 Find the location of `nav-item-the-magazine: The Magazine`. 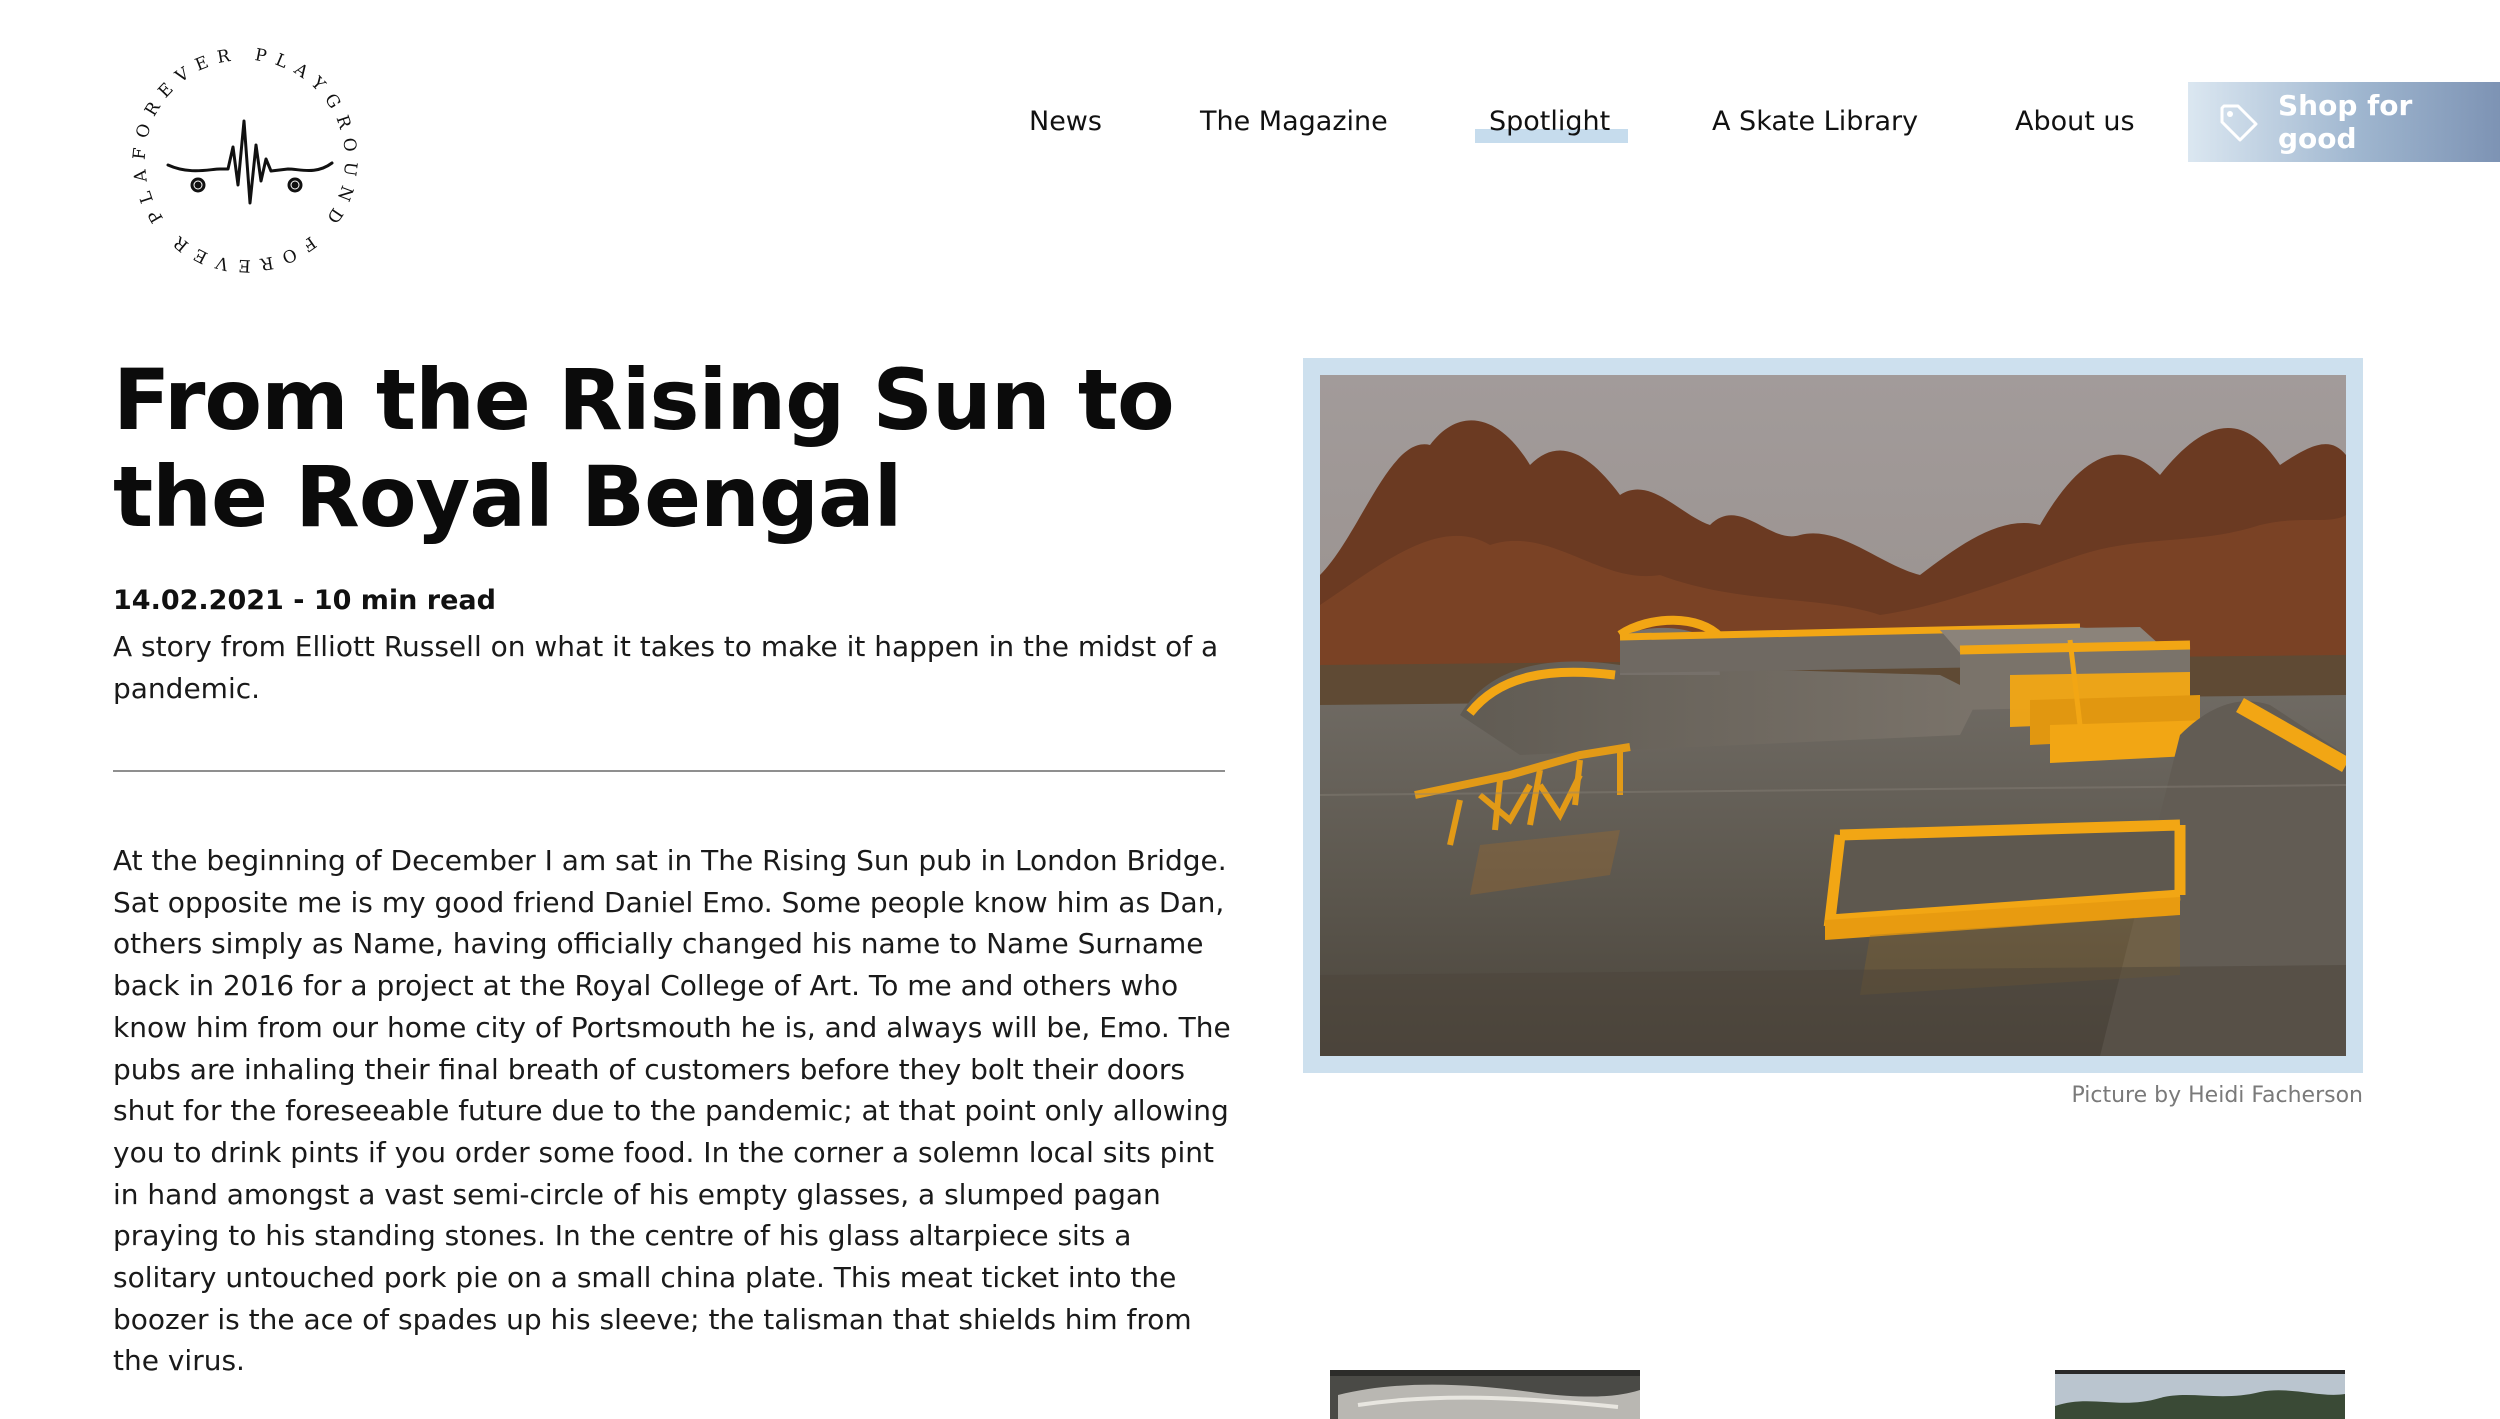

nav-item-the-magazine: The Magazine is located at coordinates (1294, 122).